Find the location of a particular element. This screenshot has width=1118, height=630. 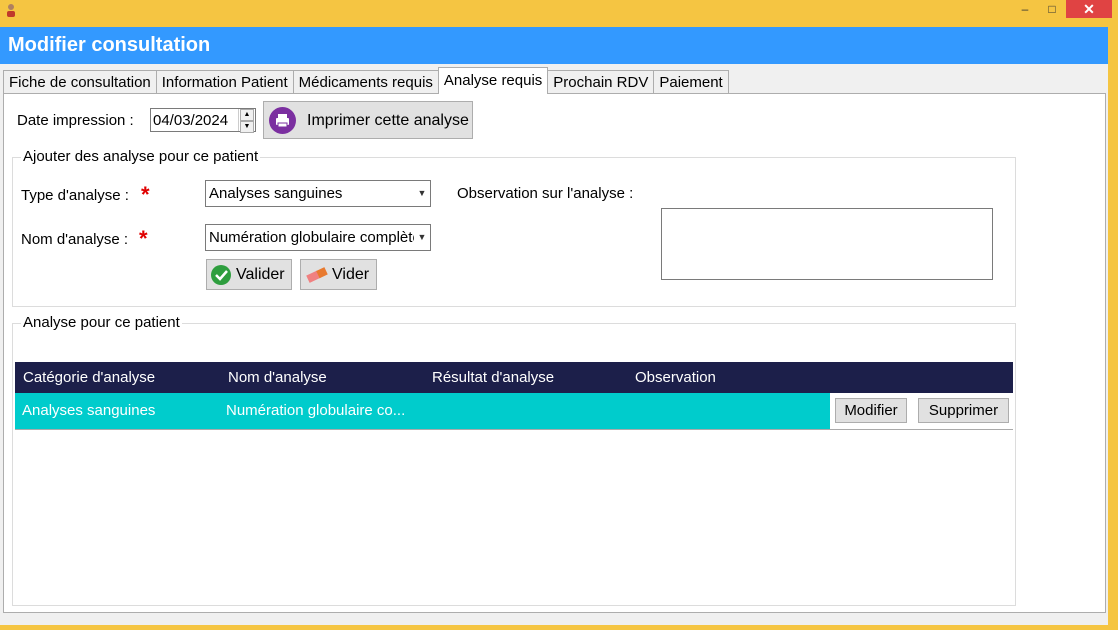

tab-information-patient: Information Patient is located at coordinates (224, 82).